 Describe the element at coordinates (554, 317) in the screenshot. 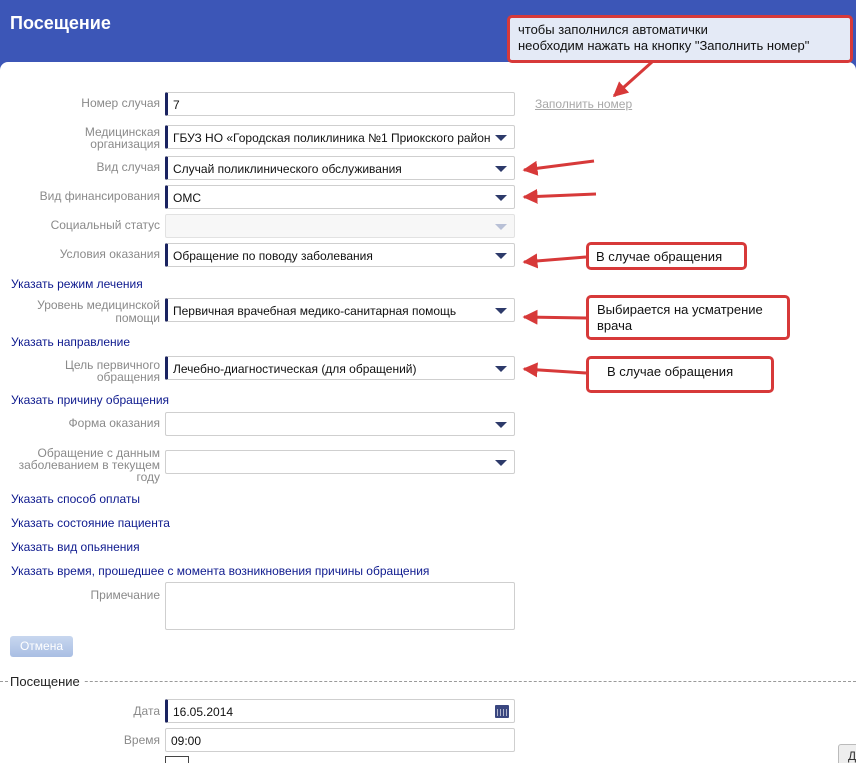

I see `arrow-to-care-level` at that location.